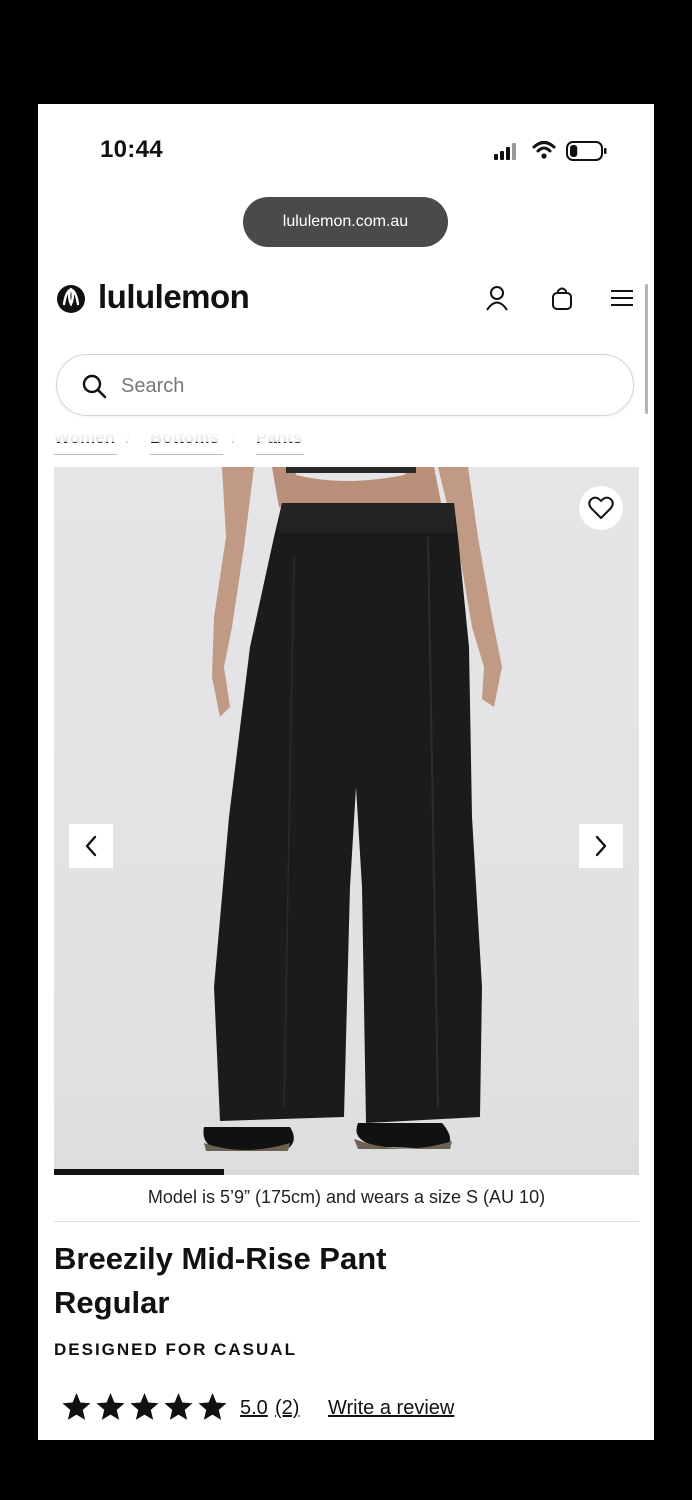  I want to click on lululemon-logo-icon, so click(71, 299).